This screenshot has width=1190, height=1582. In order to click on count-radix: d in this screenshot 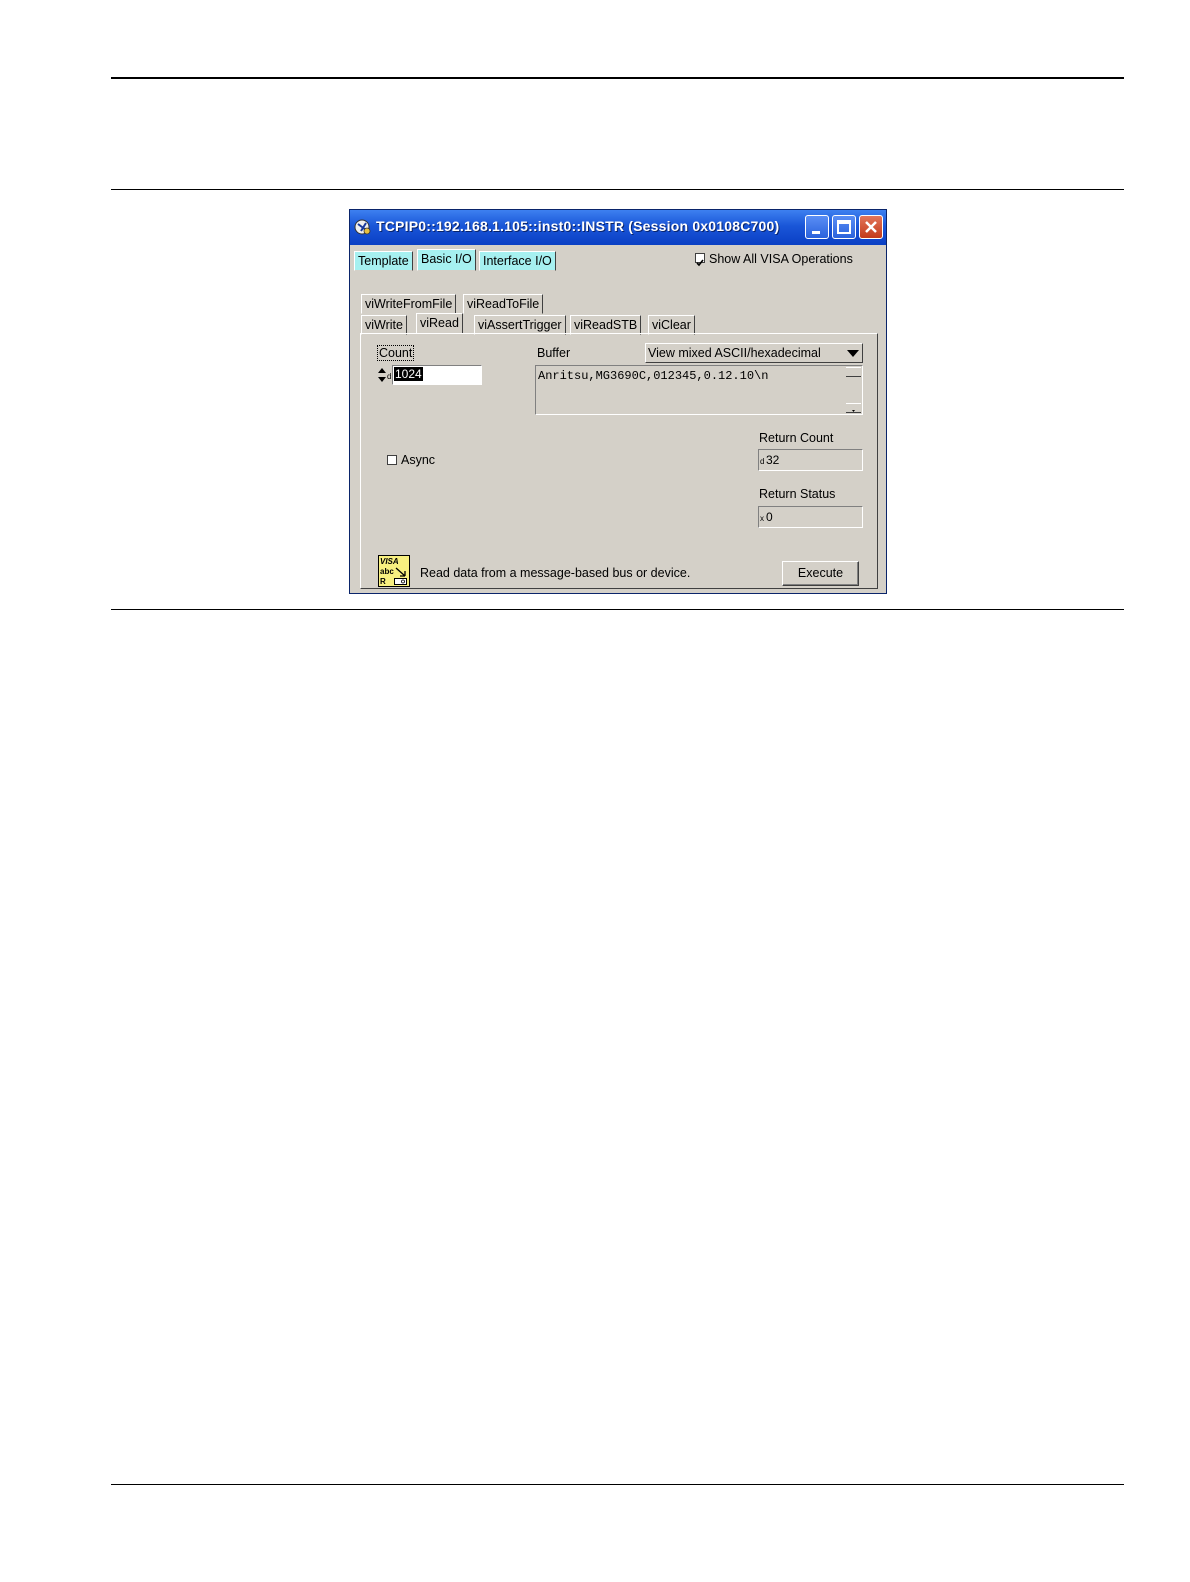, I will do `click(389, 376)`.